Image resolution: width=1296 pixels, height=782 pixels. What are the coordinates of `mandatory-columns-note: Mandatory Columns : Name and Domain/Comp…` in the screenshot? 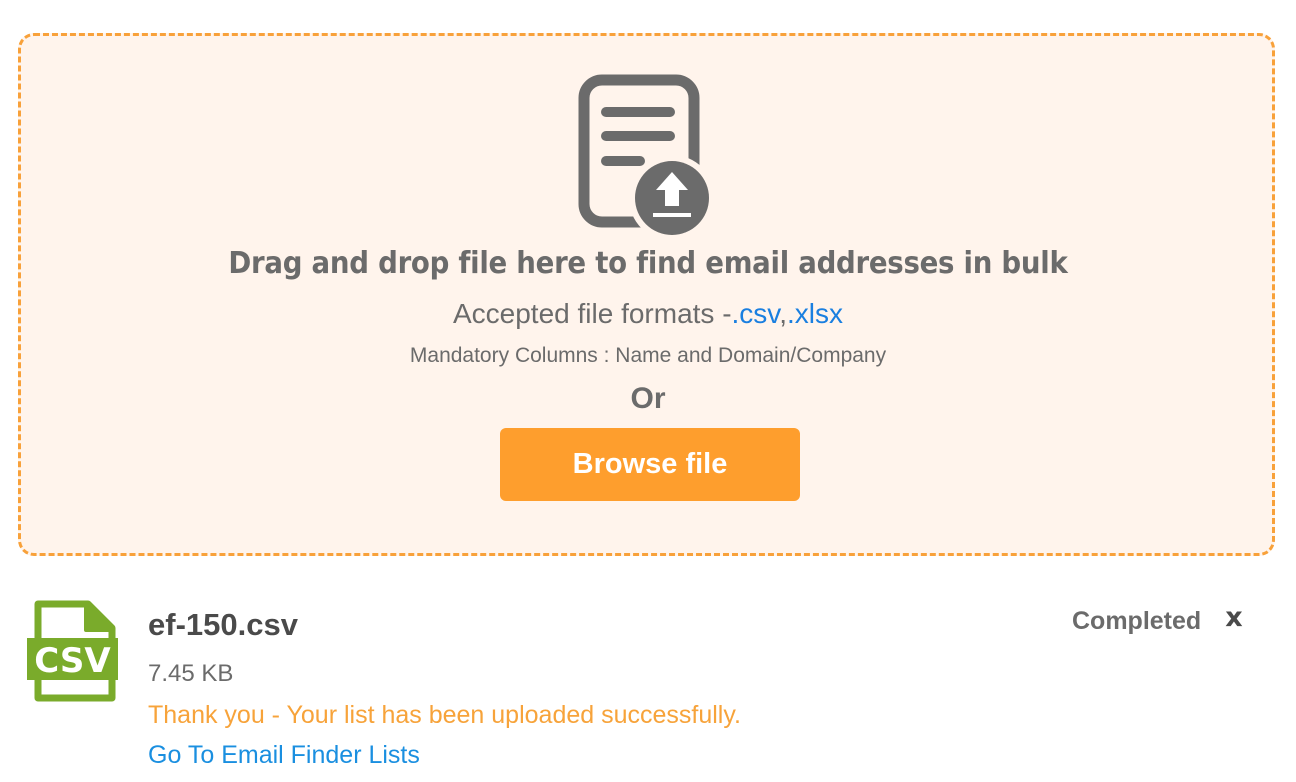 It's located at (648, 355).